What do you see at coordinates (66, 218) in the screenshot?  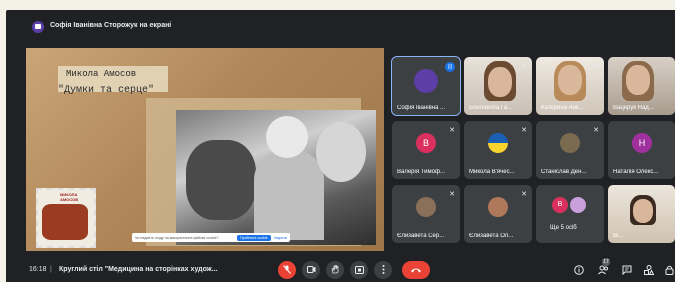 I see `postage-stamp-image: МИКОЛА АМОСОВ` at bounding box center [66, 218].